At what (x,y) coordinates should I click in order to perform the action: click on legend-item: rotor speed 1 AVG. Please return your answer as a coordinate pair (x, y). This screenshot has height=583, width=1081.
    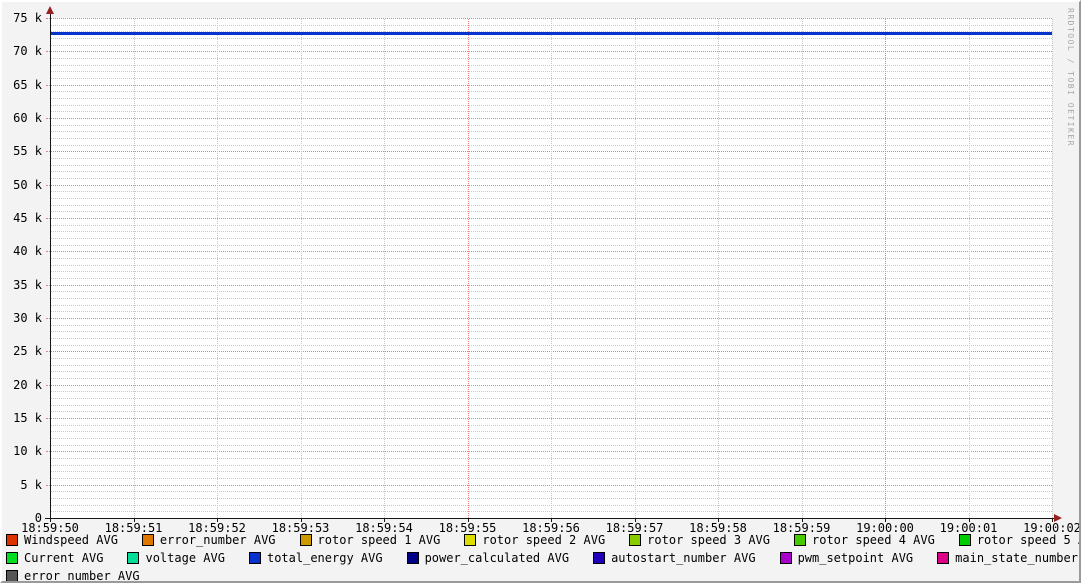
    Looking at the image, I should click on (370, 540).